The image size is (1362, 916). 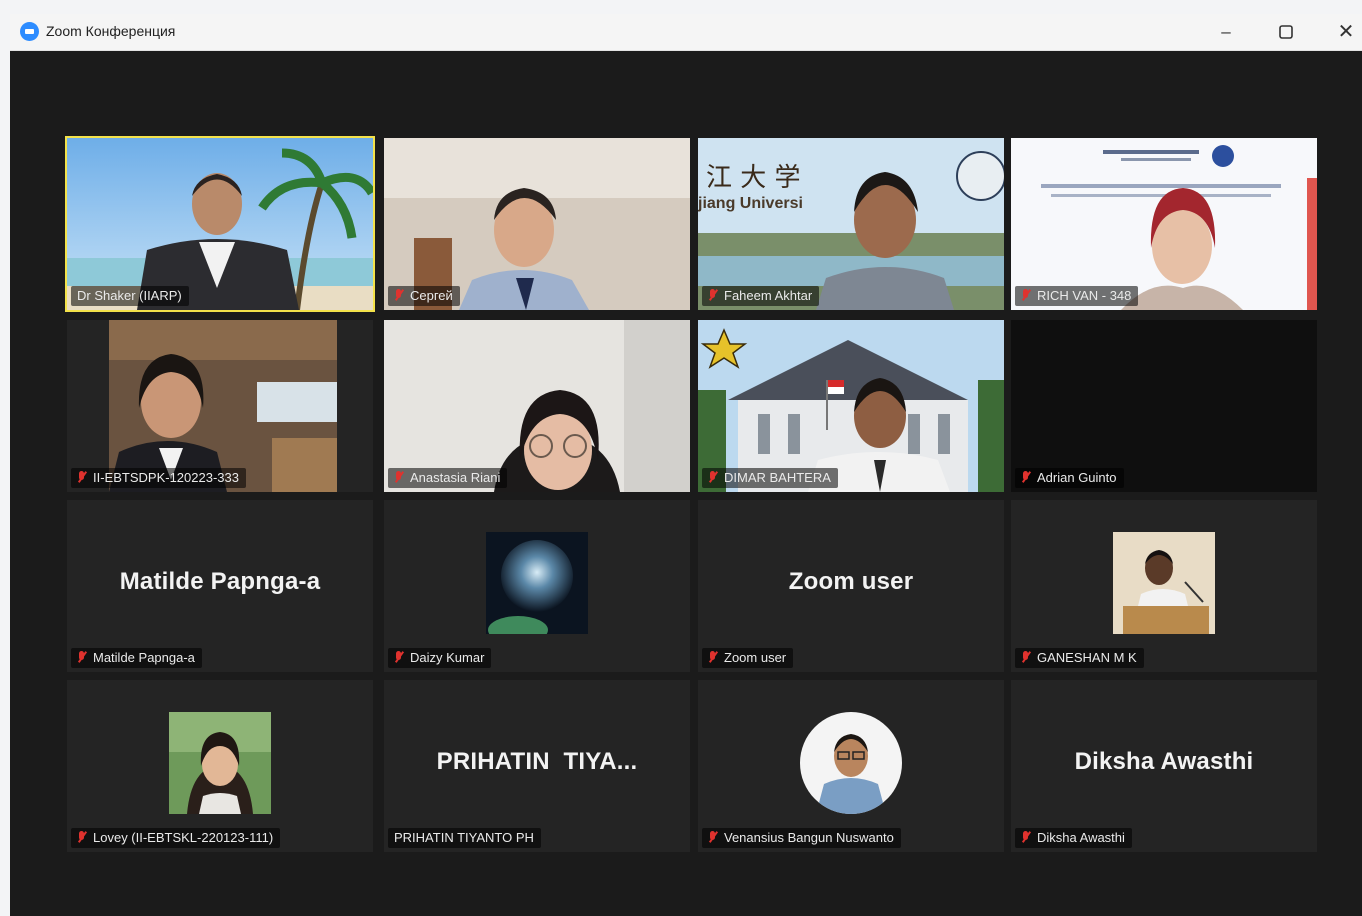 I want to click on participant-name: Matilde Papnga-a, so click(x=144, y=657).